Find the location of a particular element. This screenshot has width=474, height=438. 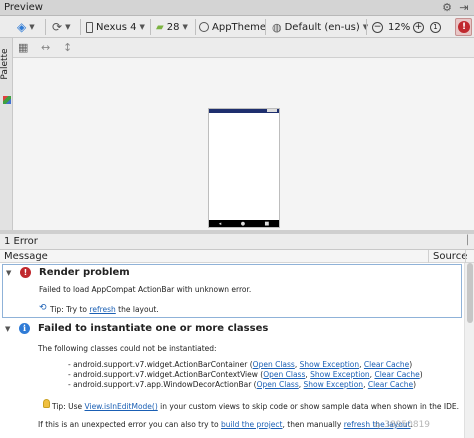

back-icon: ◂ is located at coordinates (220, 223).